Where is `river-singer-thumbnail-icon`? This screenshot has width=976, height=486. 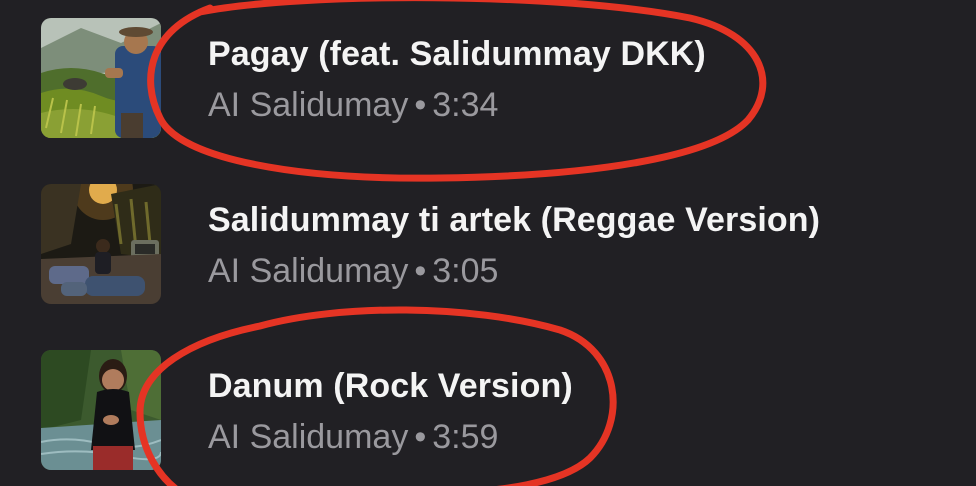 river-singer-thumbnail-icon is located at coordinates (101, 410).